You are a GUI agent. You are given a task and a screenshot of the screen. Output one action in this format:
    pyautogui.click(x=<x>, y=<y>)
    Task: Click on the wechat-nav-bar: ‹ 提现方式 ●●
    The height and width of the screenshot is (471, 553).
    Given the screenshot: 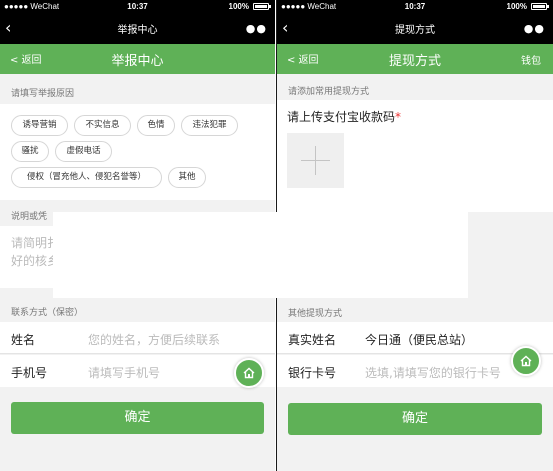 What is the action you would take?
    pyautogui.click(x=415, y=28)
    